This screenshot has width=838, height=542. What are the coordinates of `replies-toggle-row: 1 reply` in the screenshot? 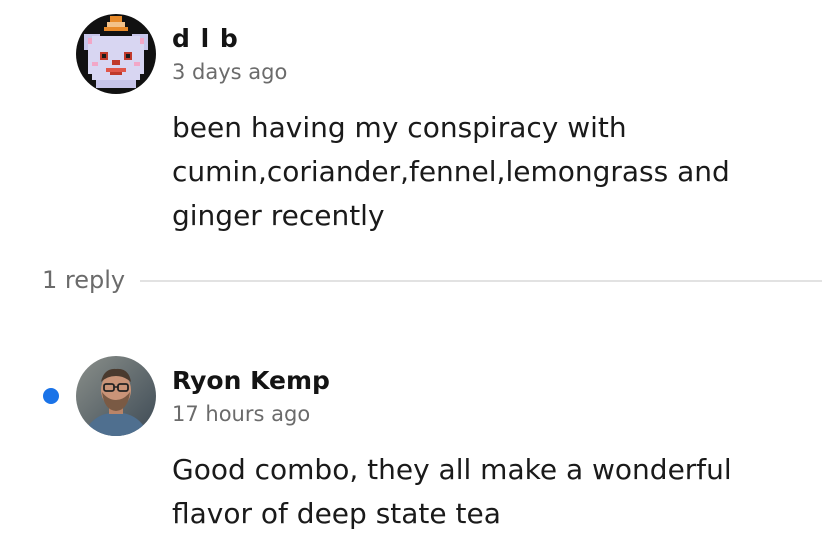 It's located at (419, 282).